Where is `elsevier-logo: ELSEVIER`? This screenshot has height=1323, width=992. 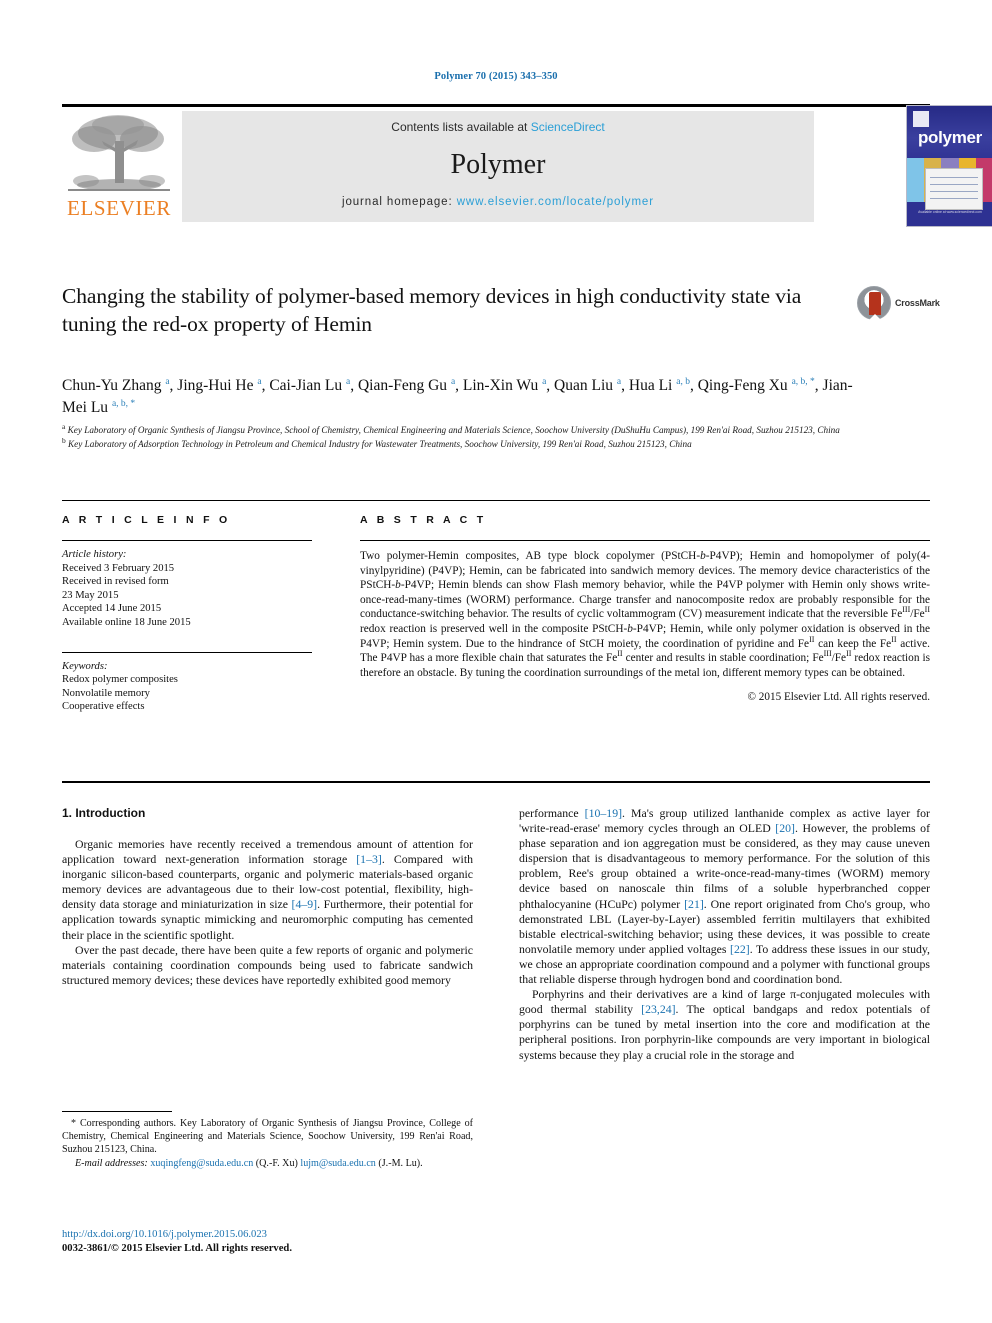
elsevier-logo: ELSEVIER is located at coordinates (119, 166).